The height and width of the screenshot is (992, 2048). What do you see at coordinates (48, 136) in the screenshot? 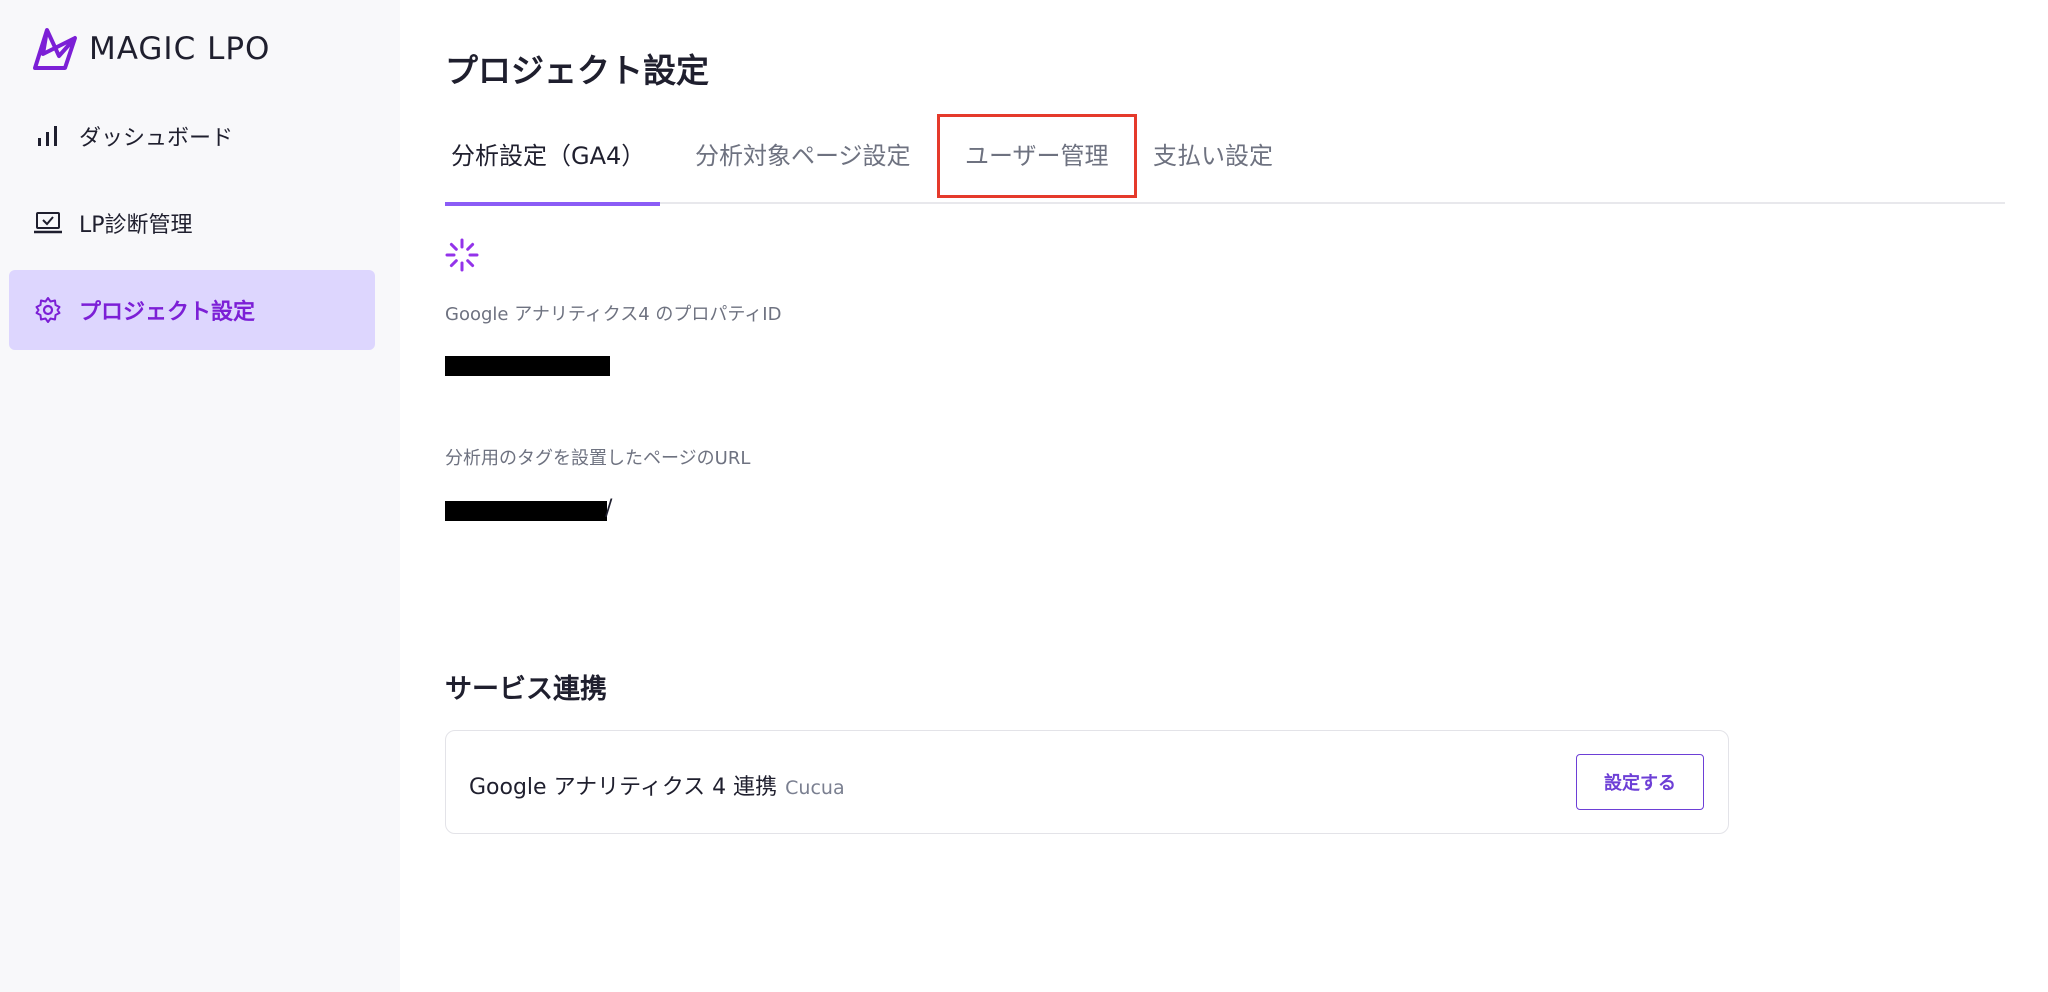
I see `bar-chart-icon` at bounding box center [48, 136].